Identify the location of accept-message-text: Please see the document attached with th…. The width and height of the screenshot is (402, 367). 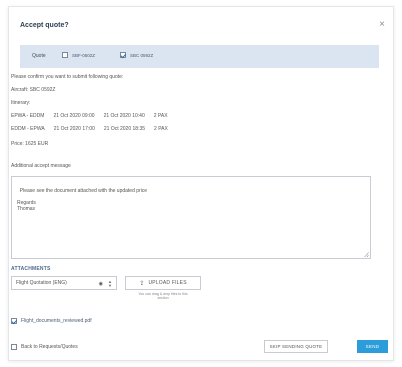
(82, 200).